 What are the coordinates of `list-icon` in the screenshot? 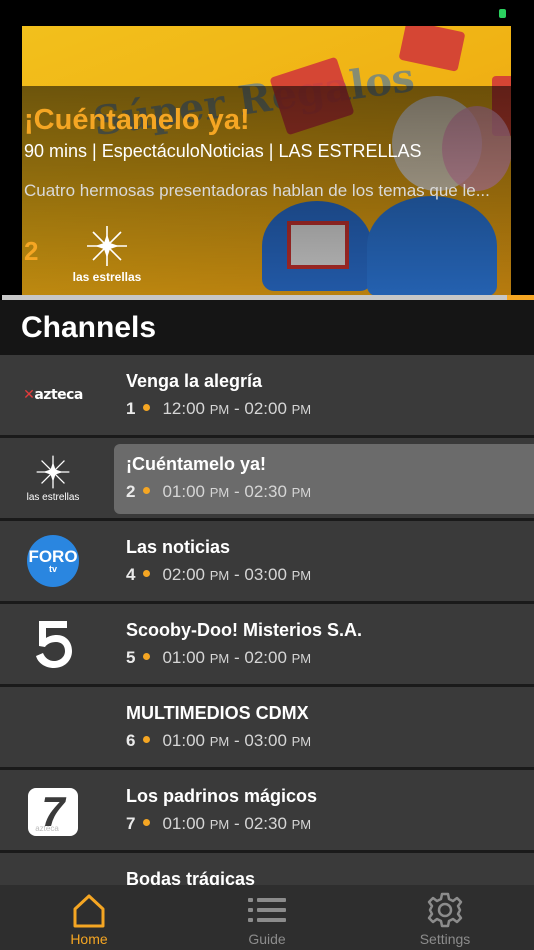 It's located at (267, 910).